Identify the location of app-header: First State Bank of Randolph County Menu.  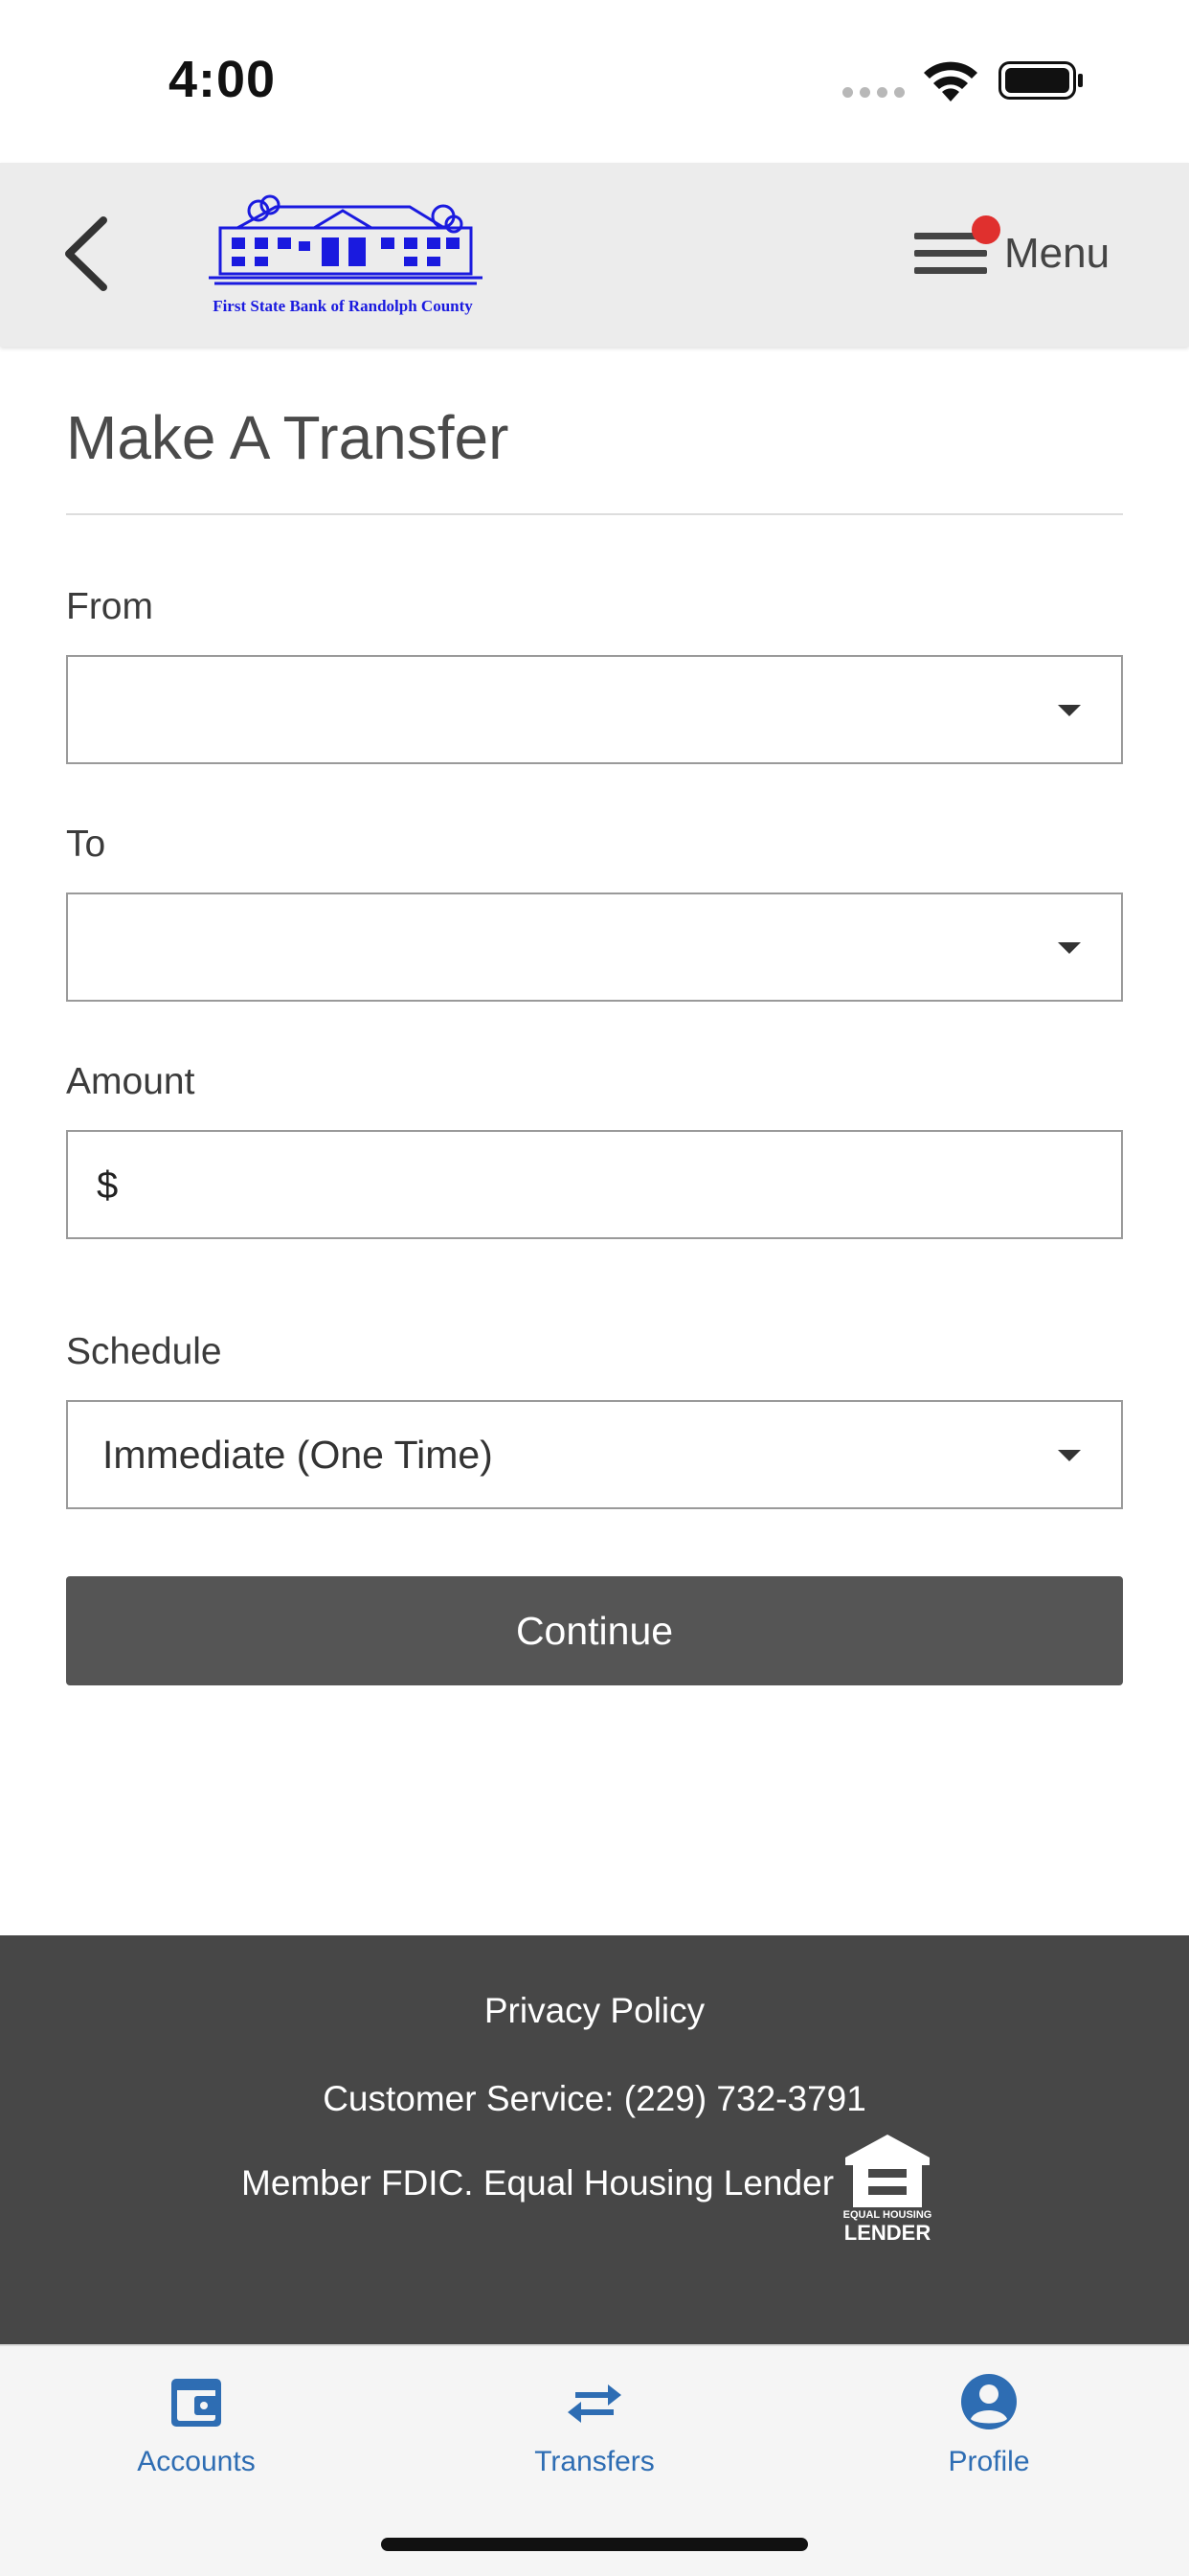
(594, 255).